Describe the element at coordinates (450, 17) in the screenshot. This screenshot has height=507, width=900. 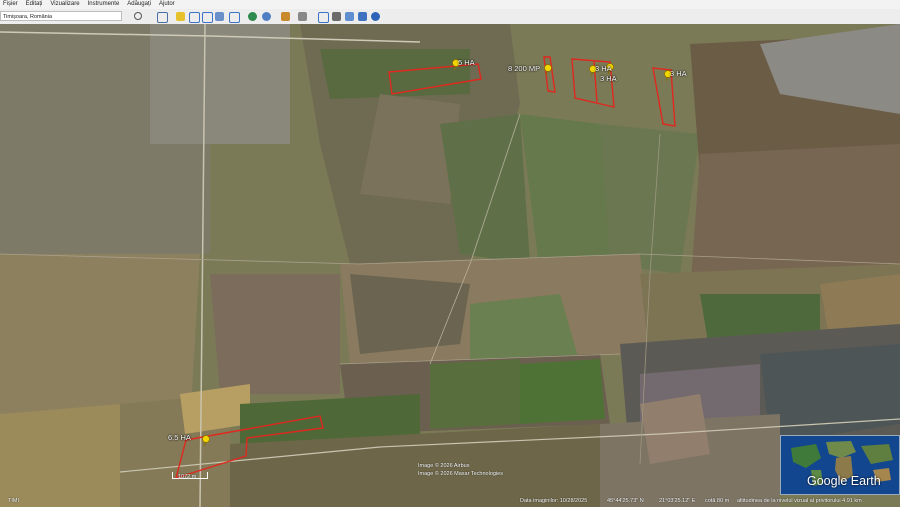
I see `toolbar: Timișoara, România` at that location.